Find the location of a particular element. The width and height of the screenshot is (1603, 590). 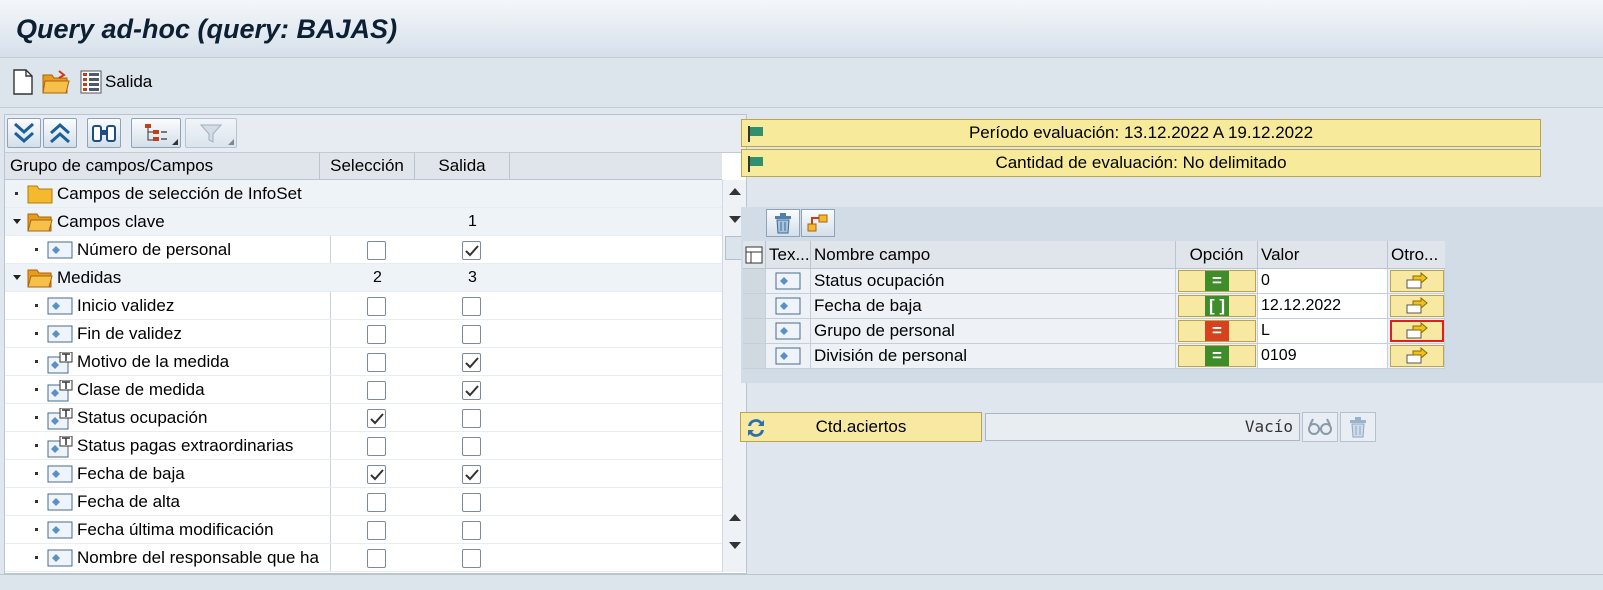

open-button is located at coordinates (56, 82).